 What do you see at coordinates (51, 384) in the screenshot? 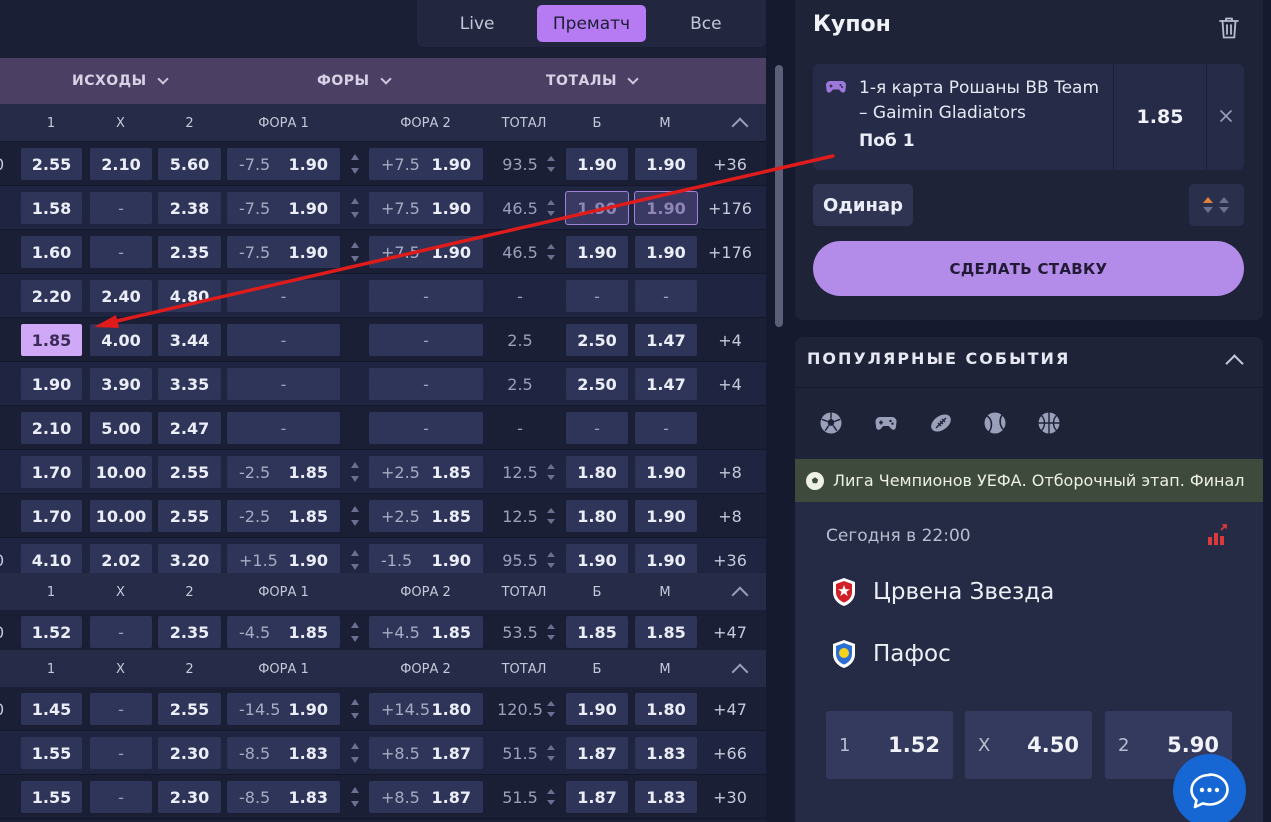
I see `odd-1: 1.90` at bounding box center [51, 384].